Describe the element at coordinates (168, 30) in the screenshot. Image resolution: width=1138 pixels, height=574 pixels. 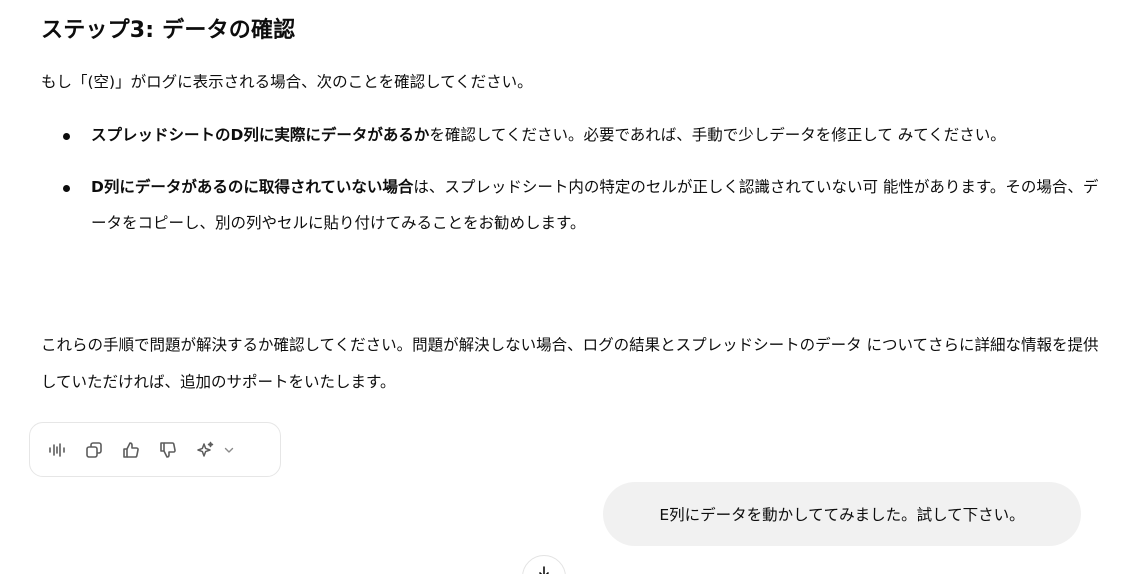
I see `section-heading: ステップ3: データの確認` at that location.